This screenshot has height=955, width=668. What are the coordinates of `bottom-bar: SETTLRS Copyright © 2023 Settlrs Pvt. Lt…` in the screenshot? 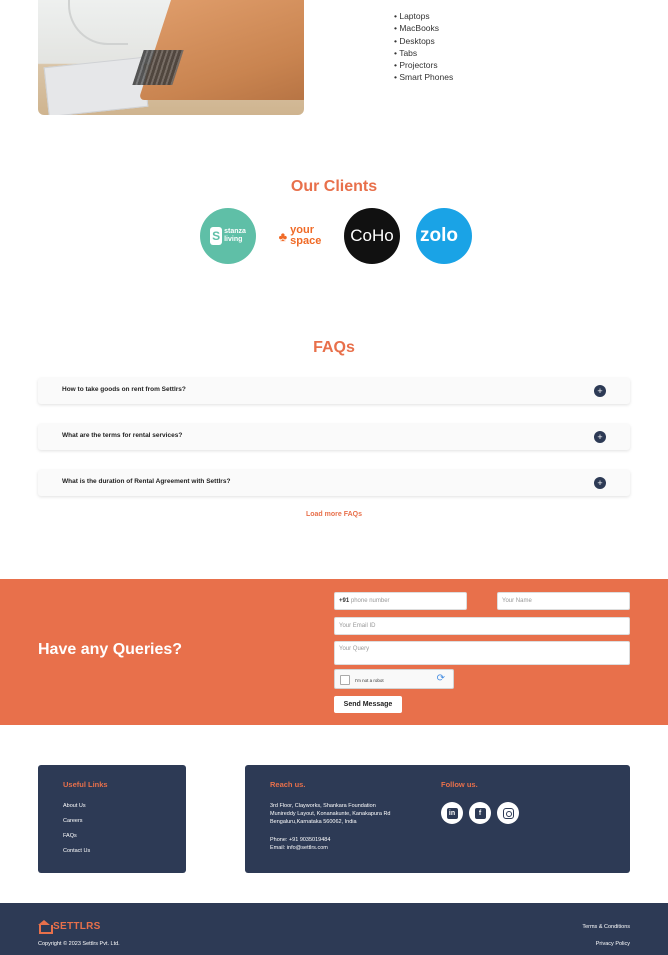 It's located at (334, 929).